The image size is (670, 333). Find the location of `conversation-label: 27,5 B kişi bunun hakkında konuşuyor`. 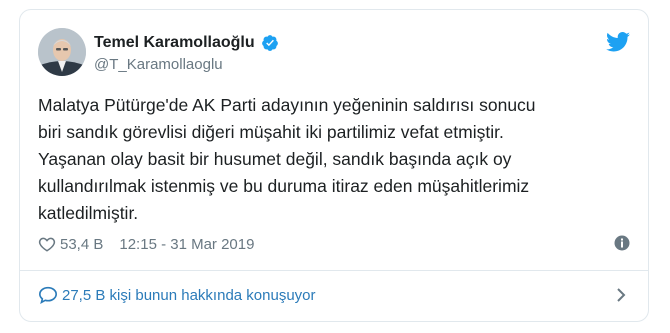

conversation-label: 27,5 B kişi bunun hakkında konuşuyor is located at coordinates (189, 295).